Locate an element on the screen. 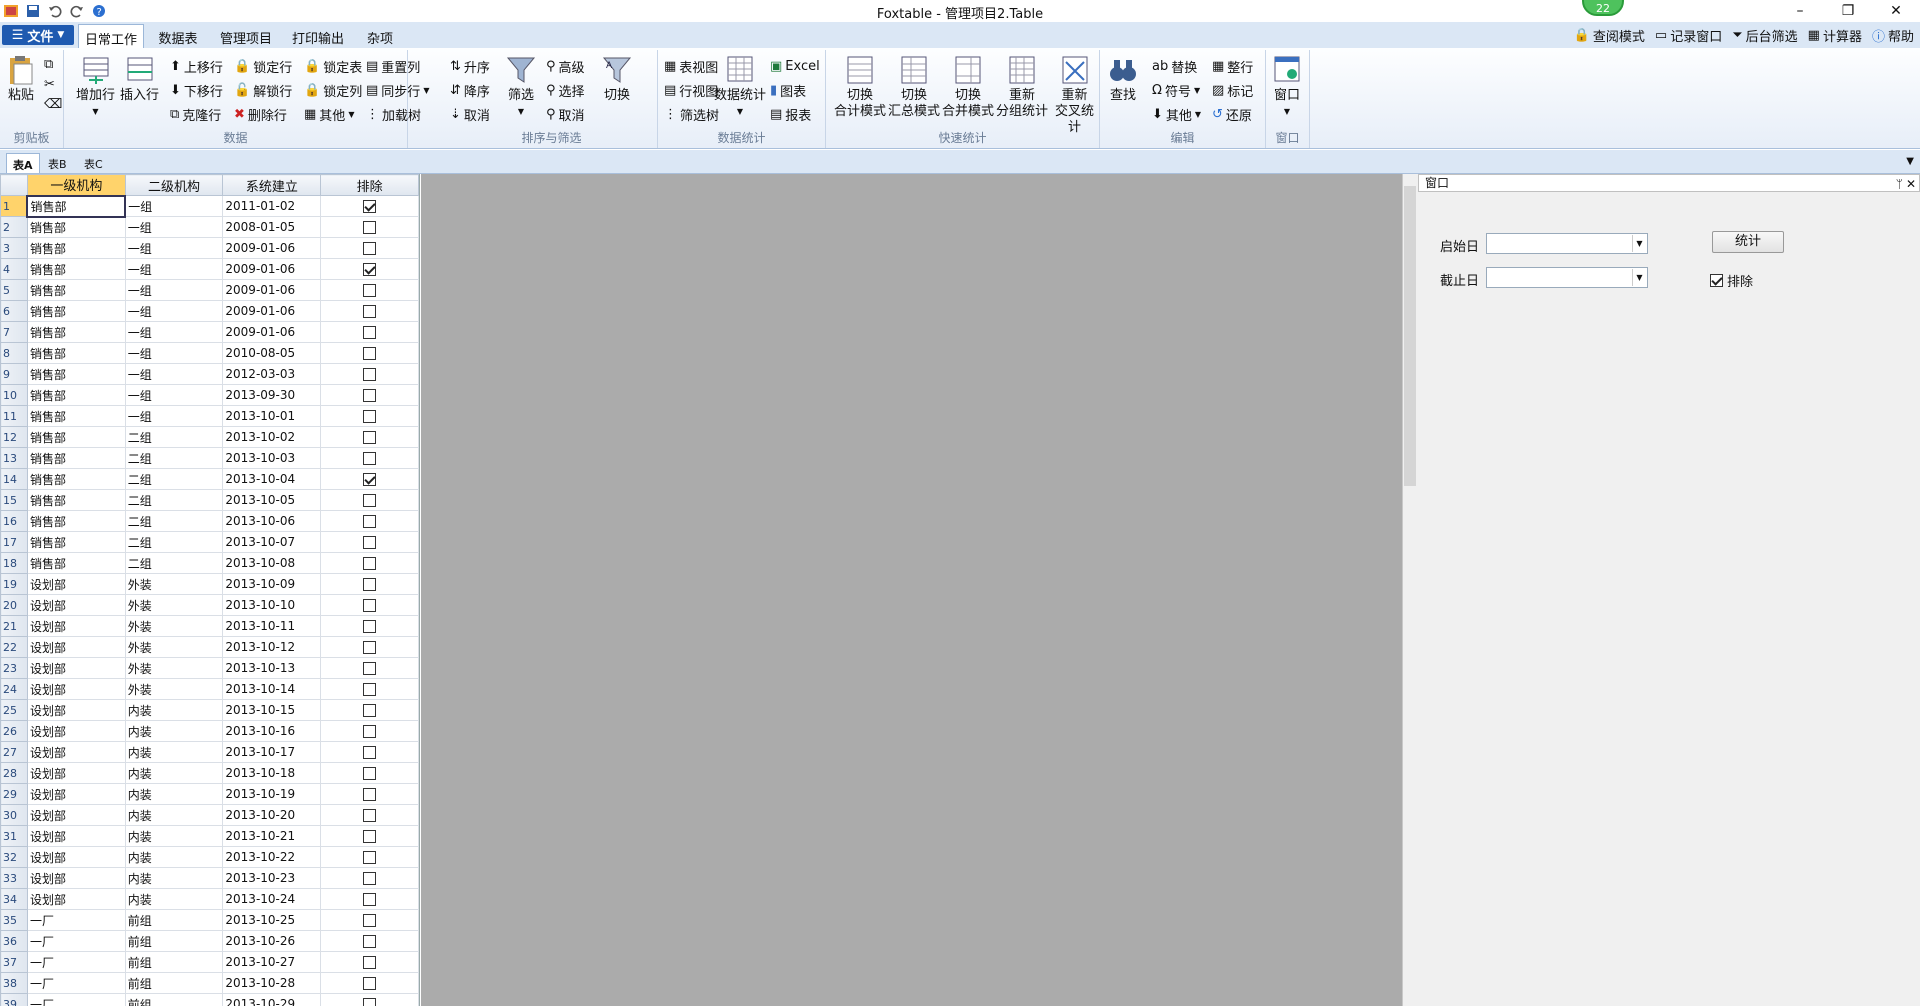 The width and height of the screenshot is (1920, 1006). table-row: 29 设划部 内装 2013-10-19 is located at coordinates (209, 794).